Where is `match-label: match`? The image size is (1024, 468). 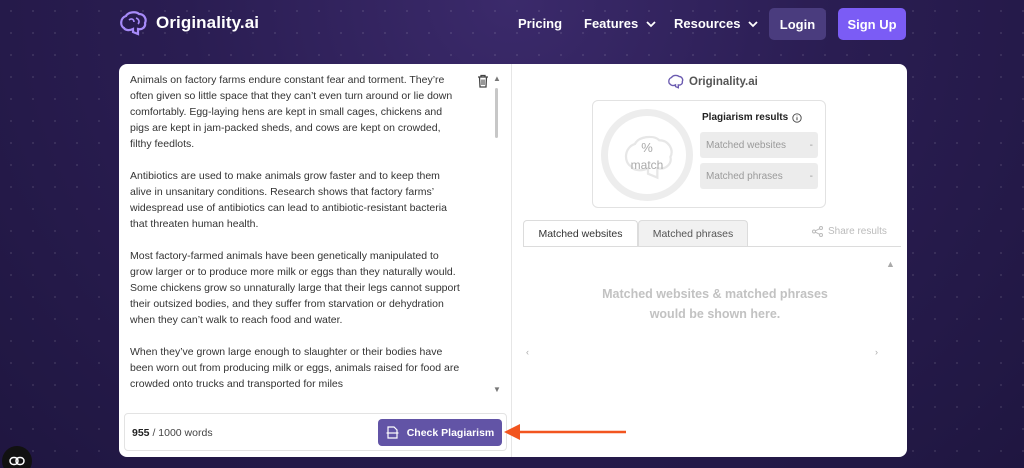
match-label: match is located at coordinates (647, 165).